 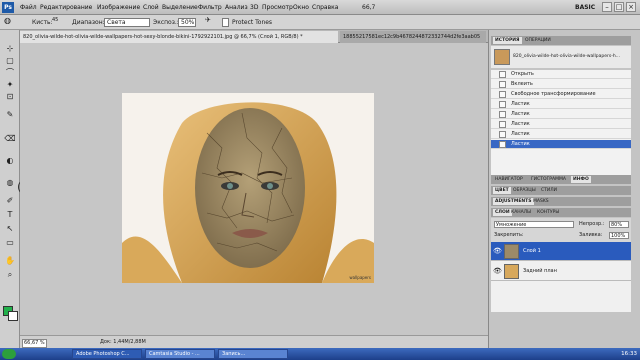 What do you see at coordinates (538, 40) in the screenshot?
I see `tab-actions: ОПЕРАЦИИ` at bounding box center [538, 40].